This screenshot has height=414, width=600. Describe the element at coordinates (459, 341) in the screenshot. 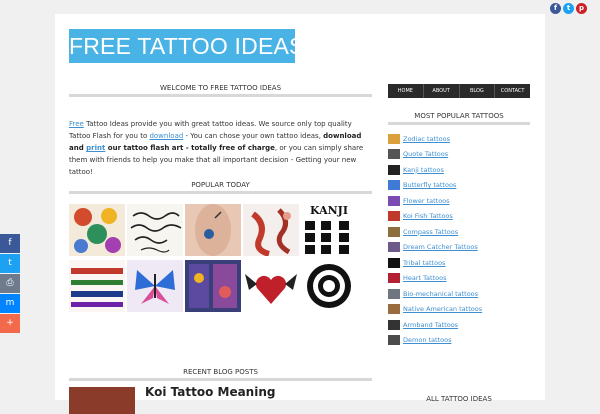

I see `list-item: Demon tattoos` at that location.